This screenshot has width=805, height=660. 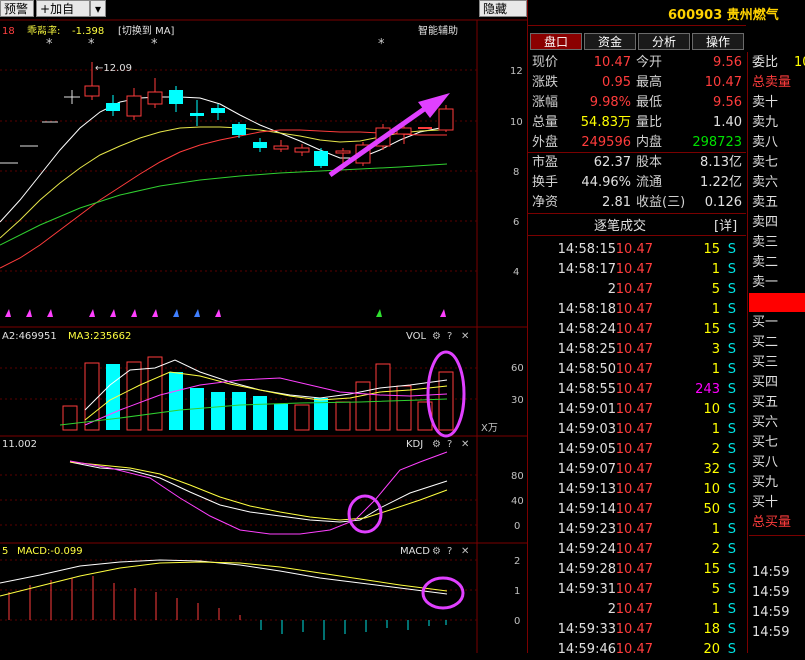 I want to click on price-tick: 12, so click(x=516, y=71).